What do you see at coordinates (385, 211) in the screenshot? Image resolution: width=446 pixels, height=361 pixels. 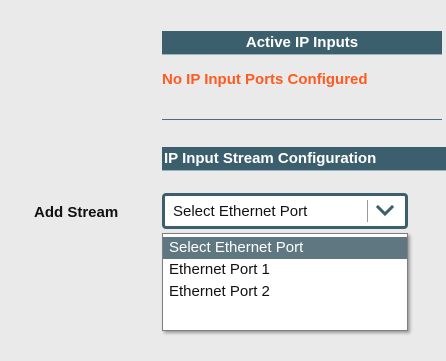 I see `chevron-down-icon` at bounding box center [385, 211].